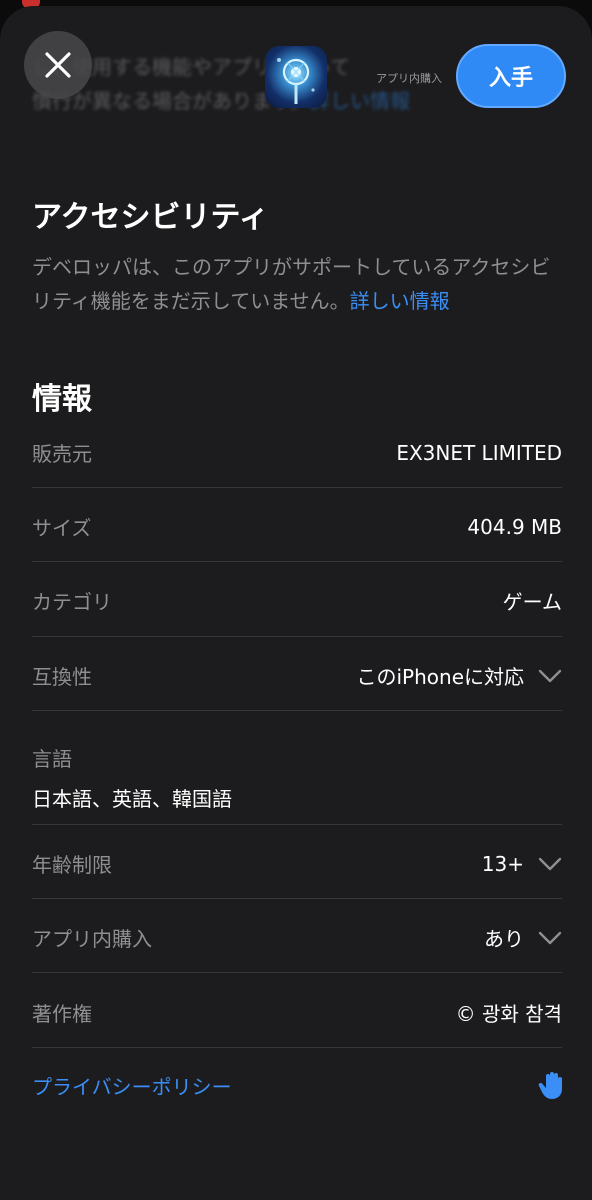 The height and width of the screenshot is (1200, 592). Describe the element at coordinates (62, 1014) in the screenshot. I see `copyright-label: 著作権` at that location.